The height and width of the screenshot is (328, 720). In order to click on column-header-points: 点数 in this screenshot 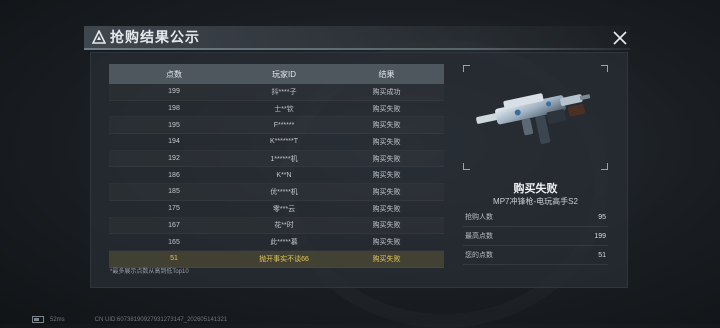, I will do `click(174, 74)`.